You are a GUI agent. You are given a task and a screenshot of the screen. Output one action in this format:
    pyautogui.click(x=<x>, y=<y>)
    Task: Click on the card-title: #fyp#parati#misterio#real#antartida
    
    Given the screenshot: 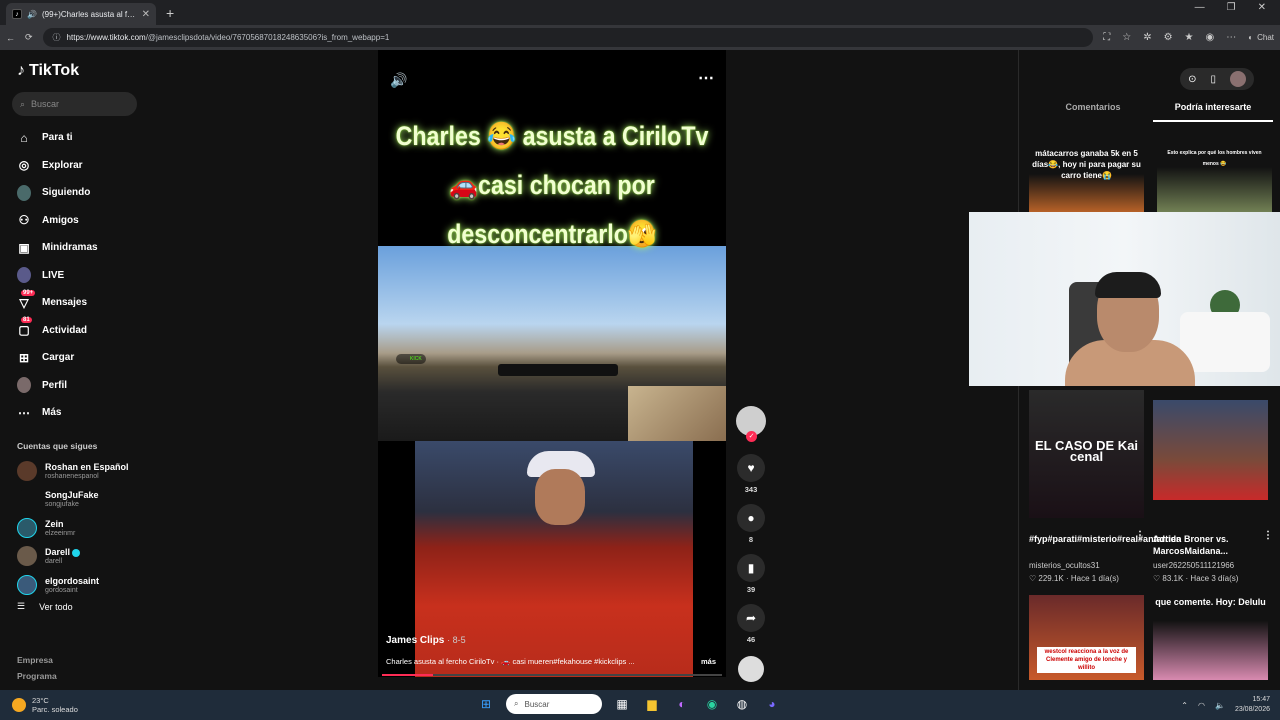 What is the action you would take?
    pyautogui.click(x=1105, y=539)
    